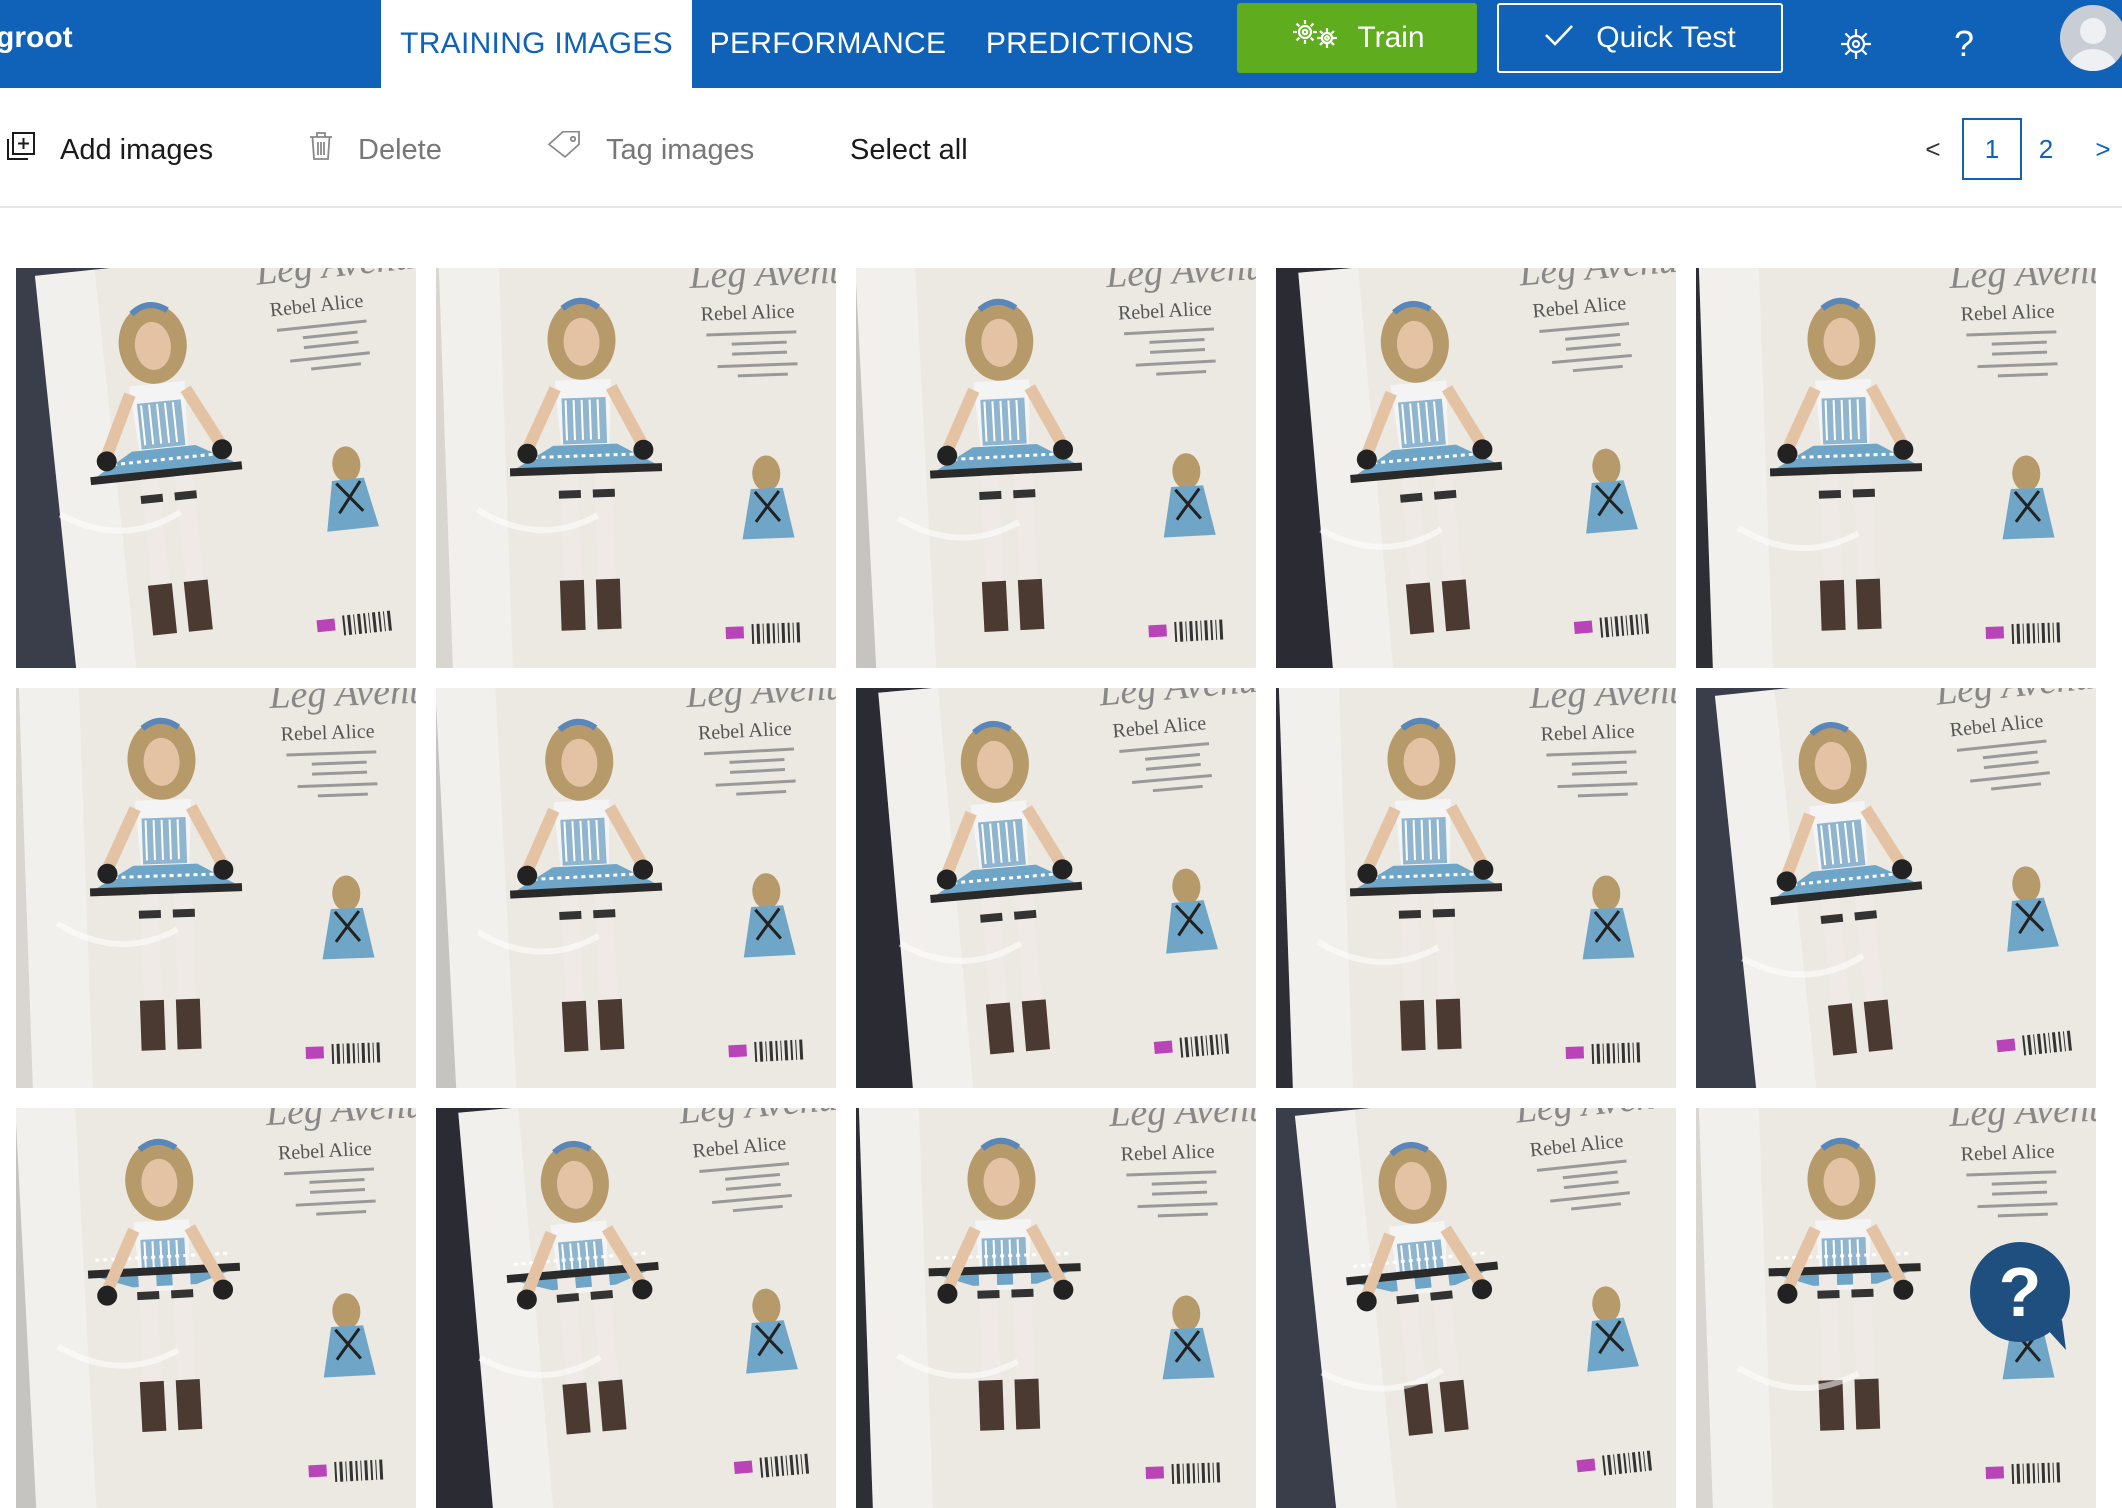 The image size is (2122, 1508). Describe the element at coordinates (21, 150) in the screenshot. I see `add-image-icon` at that location.